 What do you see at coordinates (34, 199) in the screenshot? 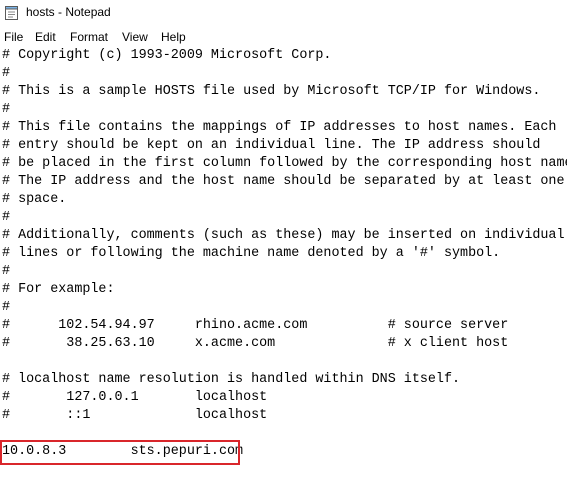
I see `editor-line: # space.` at bounding box center [34, 199].